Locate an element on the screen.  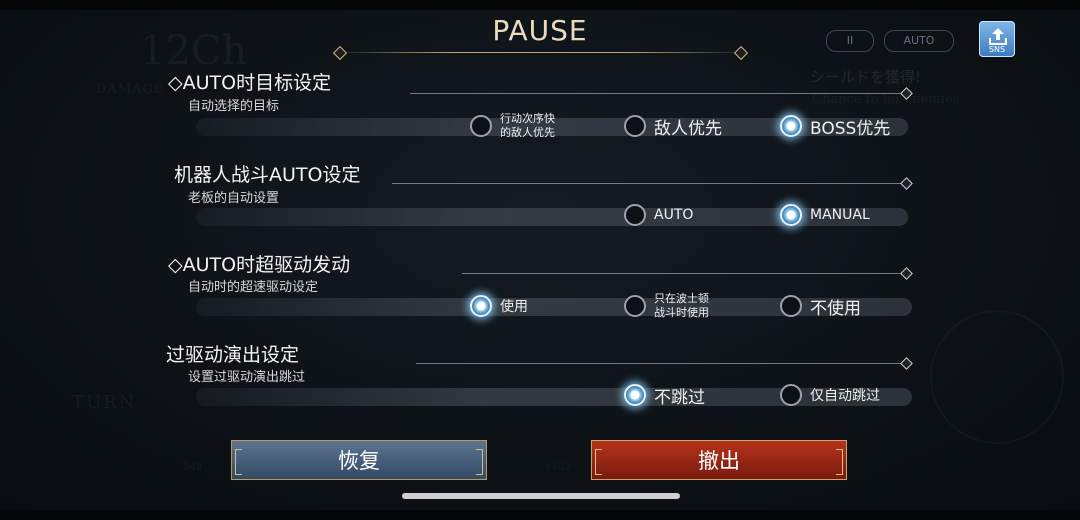
option-boss-priority: BOSS优先 is located at coordinates (835, 126).